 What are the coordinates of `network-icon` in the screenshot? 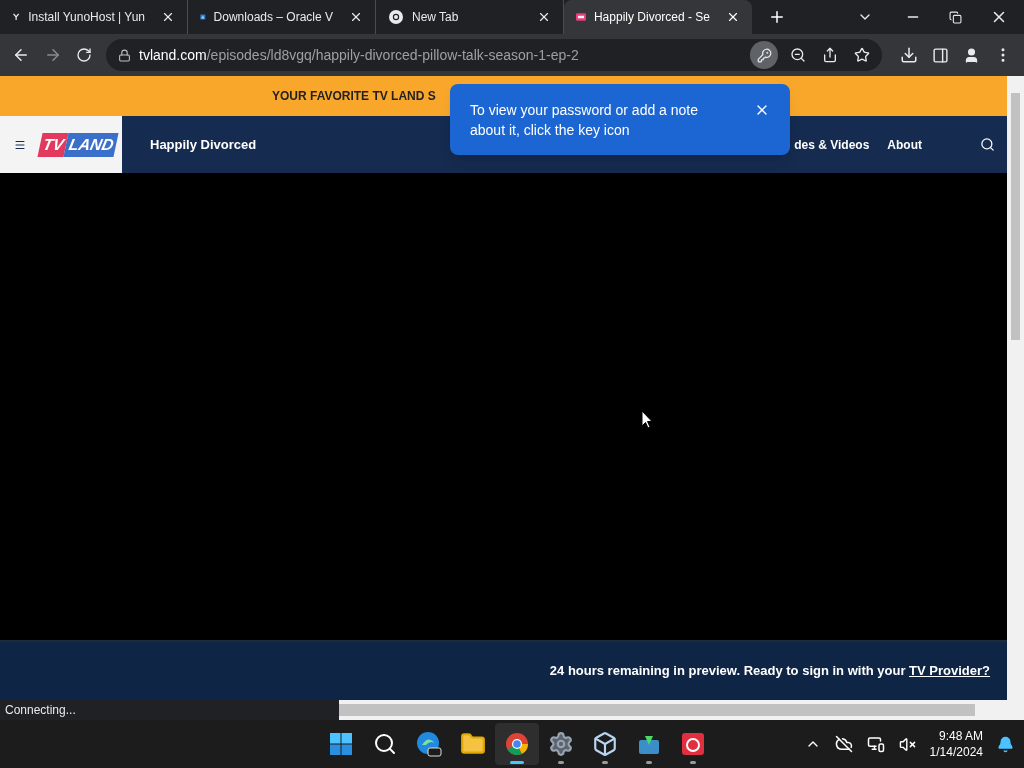 It's located at (875, 744).